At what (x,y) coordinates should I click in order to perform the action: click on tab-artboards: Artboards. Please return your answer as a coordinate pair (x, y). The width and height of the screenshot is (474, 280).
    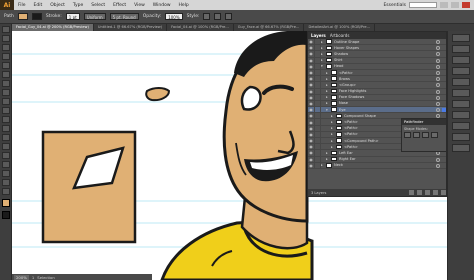
    Looking at the image, I should click on (340, 35).